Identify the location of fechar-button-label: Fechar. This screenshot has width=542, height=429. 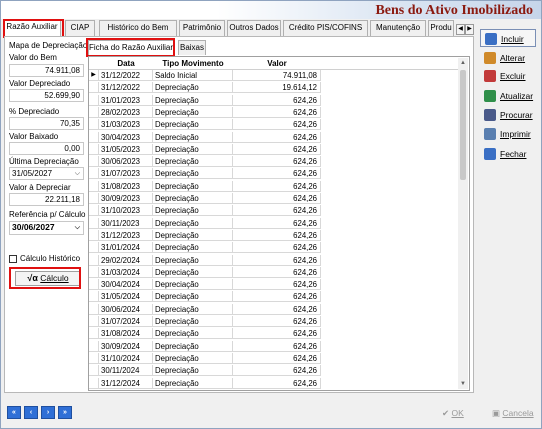
(513, 154).